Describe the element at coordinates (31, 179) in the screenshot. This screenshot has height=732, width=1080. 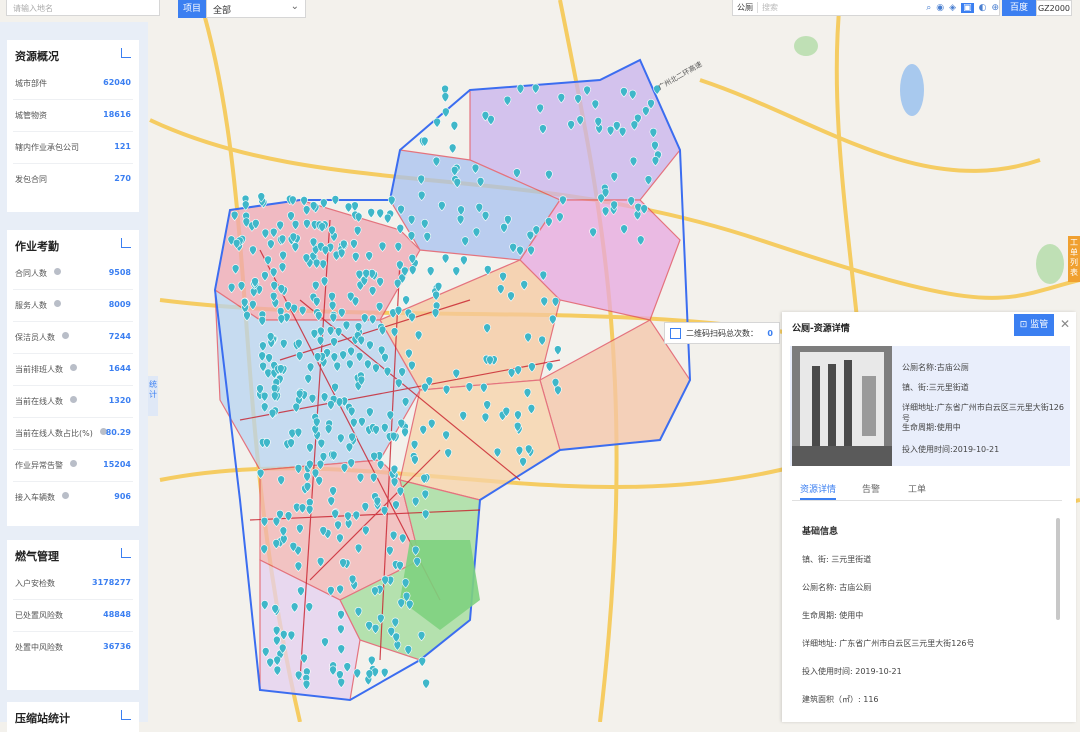
I see `stat-label: 发包合同` at that location.